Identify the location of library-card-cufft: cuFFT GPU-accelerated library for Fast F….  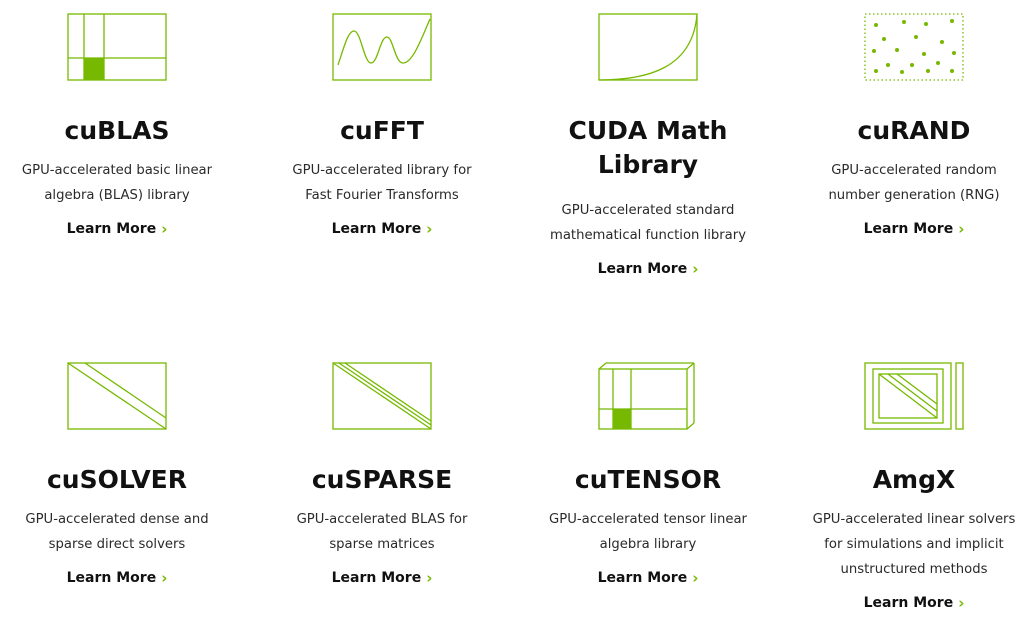
(382, 125).